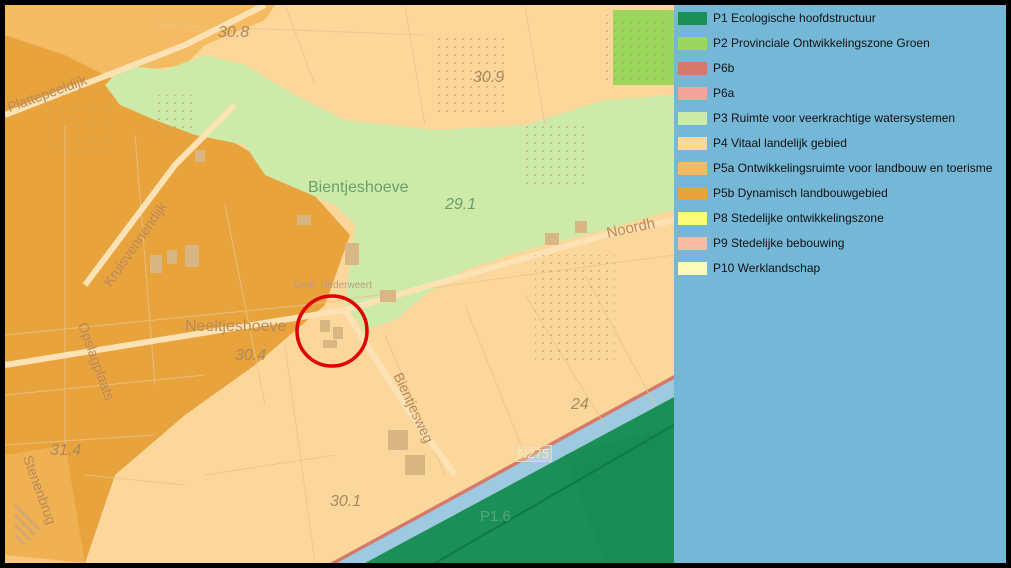 The height and width of the screenshot is (568, 1011). I want to click on legend-item-p4: P4 Vitaal landelijk gebied, so click(762, 143).